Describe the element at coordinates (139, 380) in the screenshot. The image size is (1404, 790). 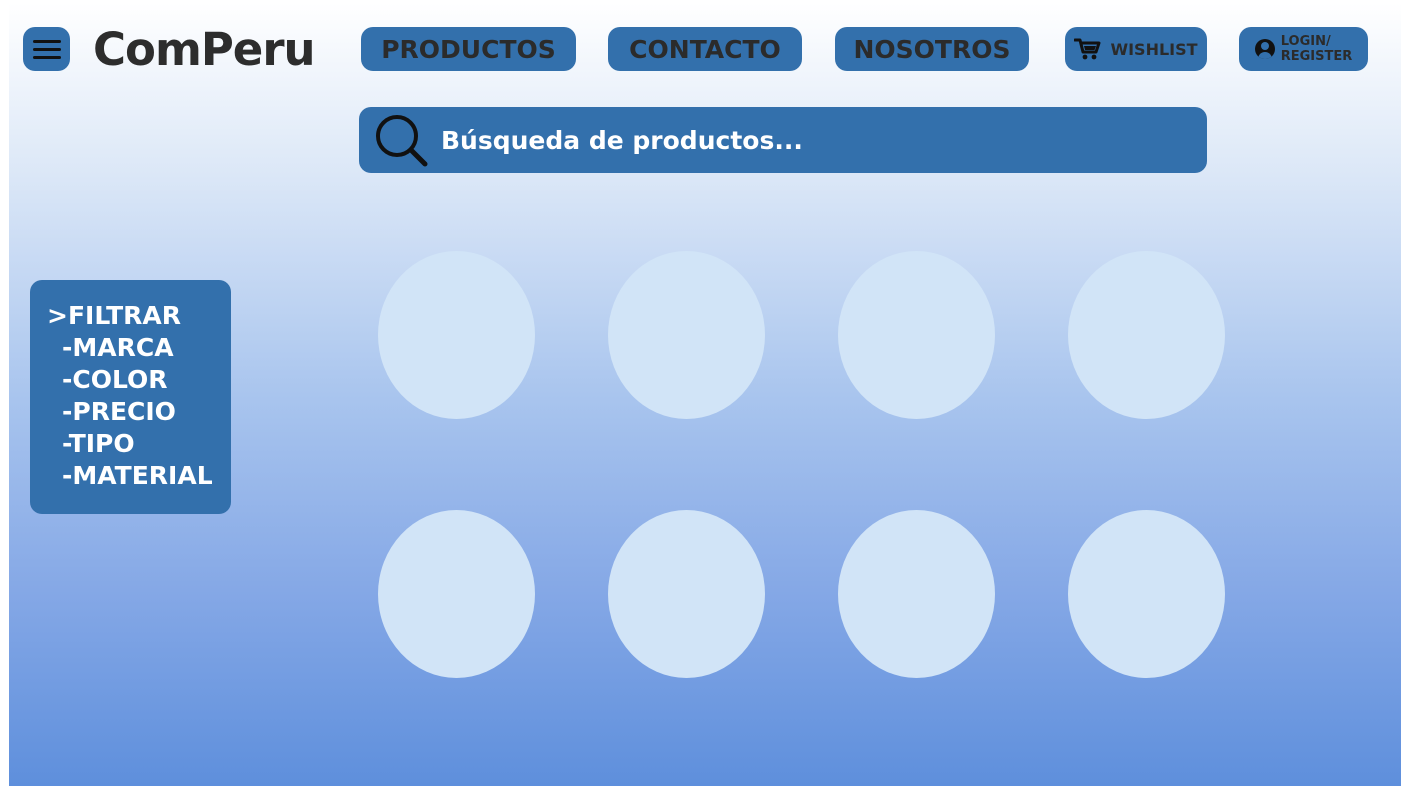
I see `filter-option-color: -COLOR` at that location.